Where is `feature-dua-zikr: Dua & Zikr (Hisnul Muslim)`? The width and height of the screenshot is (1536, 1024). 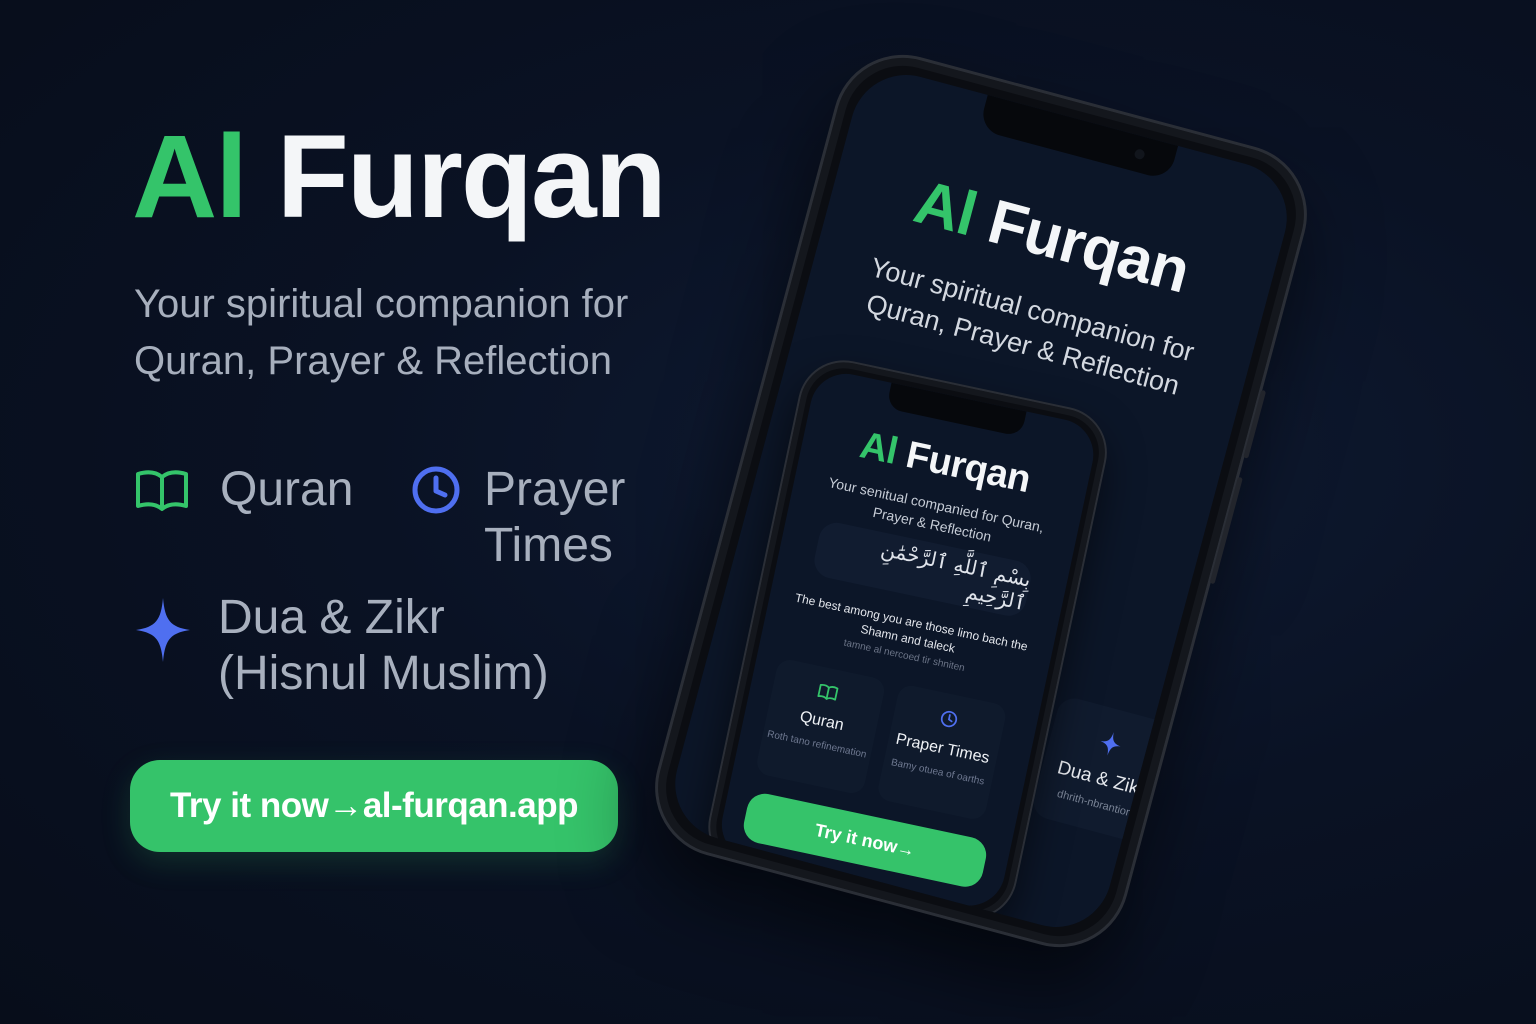
feature-dua-zikr: Dua & Zikr (Hisnul Muslim) is located at coordinates (366, 646).